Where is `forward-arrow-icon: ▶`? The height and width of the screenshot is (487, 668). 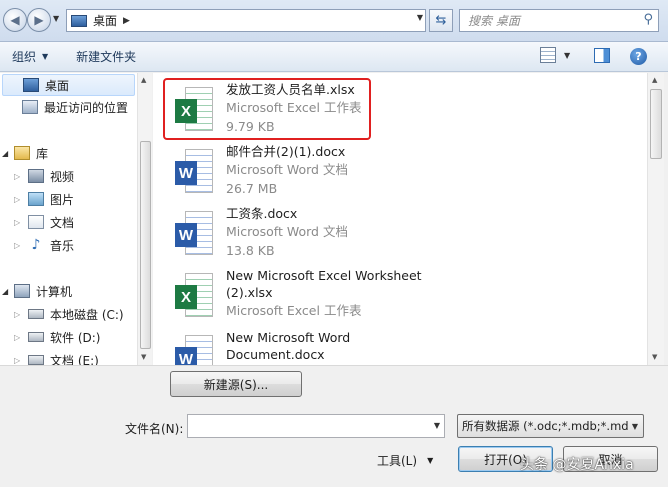
forward-arrow-icon: ▶ is located at coordinates (39, 20).